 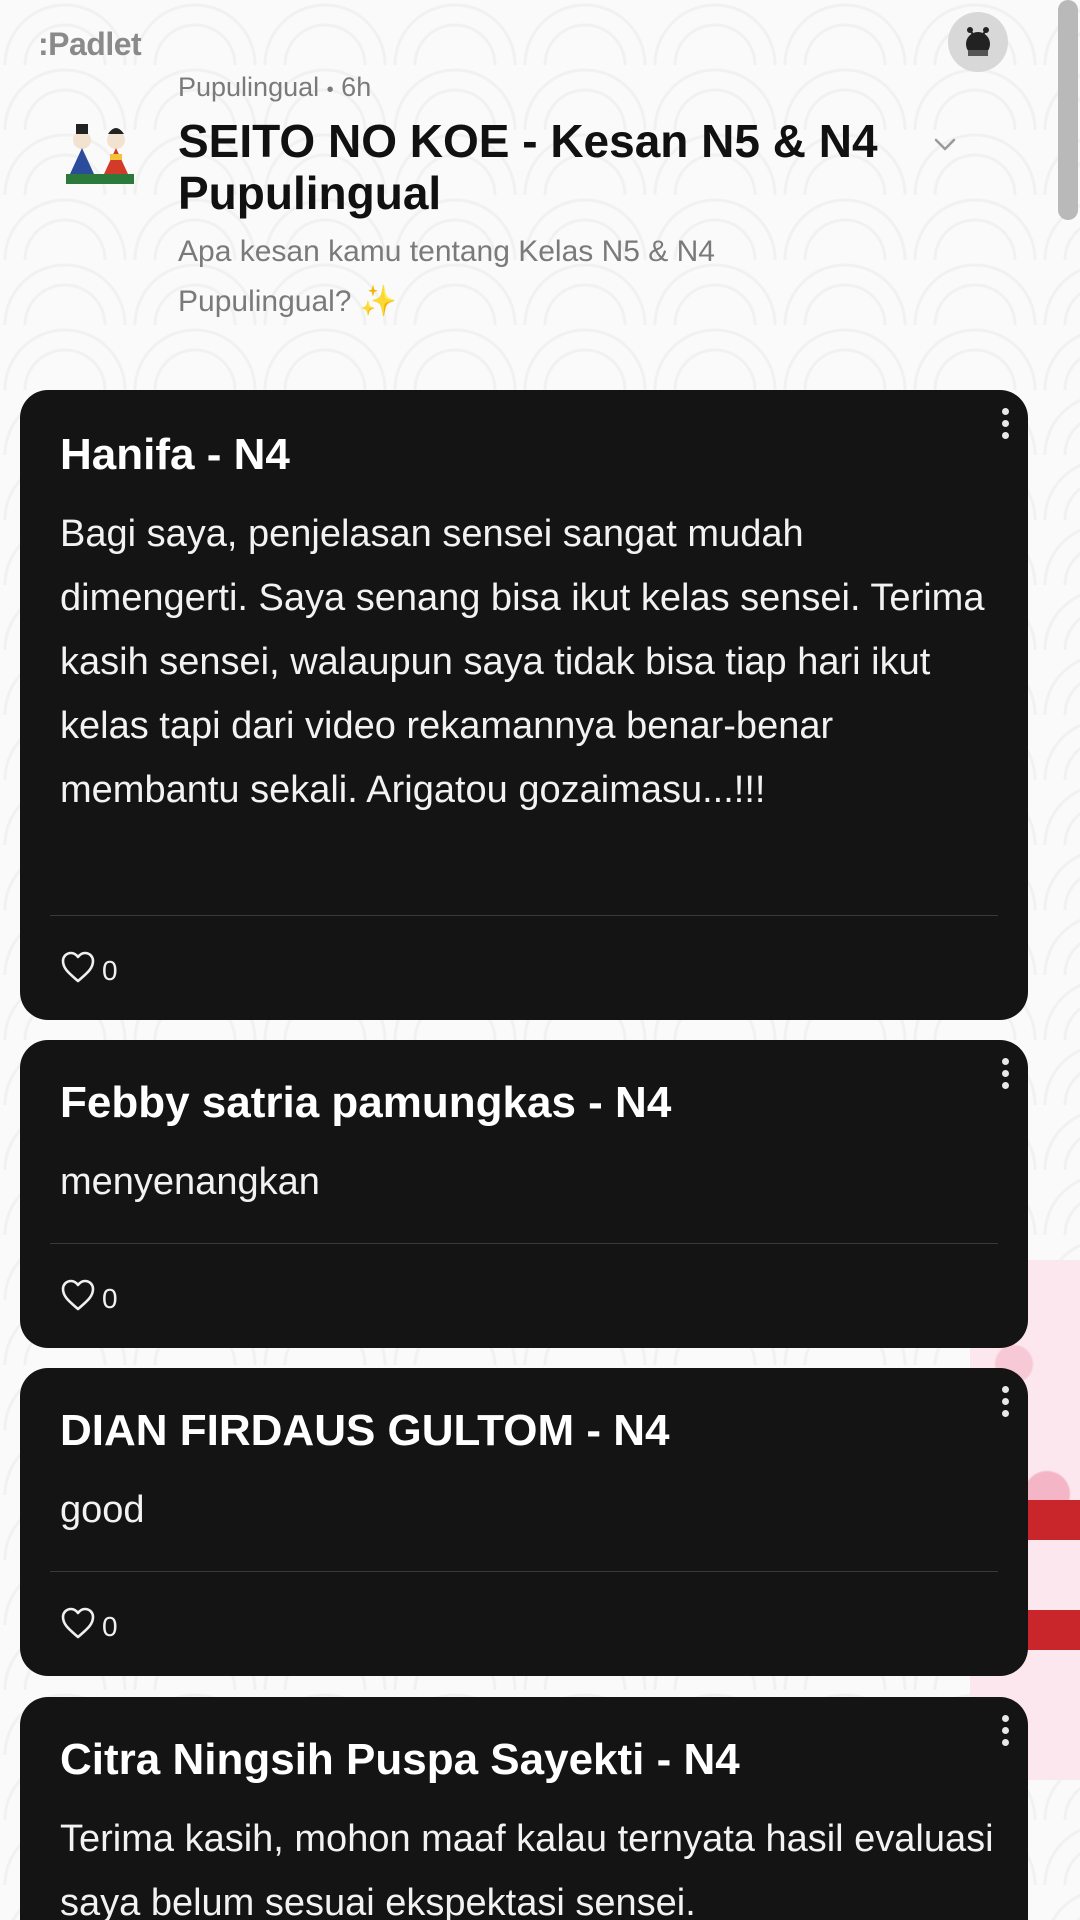 I want to click on post-title: Citra Ningsih Puspa Sayekti - N4, so click(x=400, y=1759).